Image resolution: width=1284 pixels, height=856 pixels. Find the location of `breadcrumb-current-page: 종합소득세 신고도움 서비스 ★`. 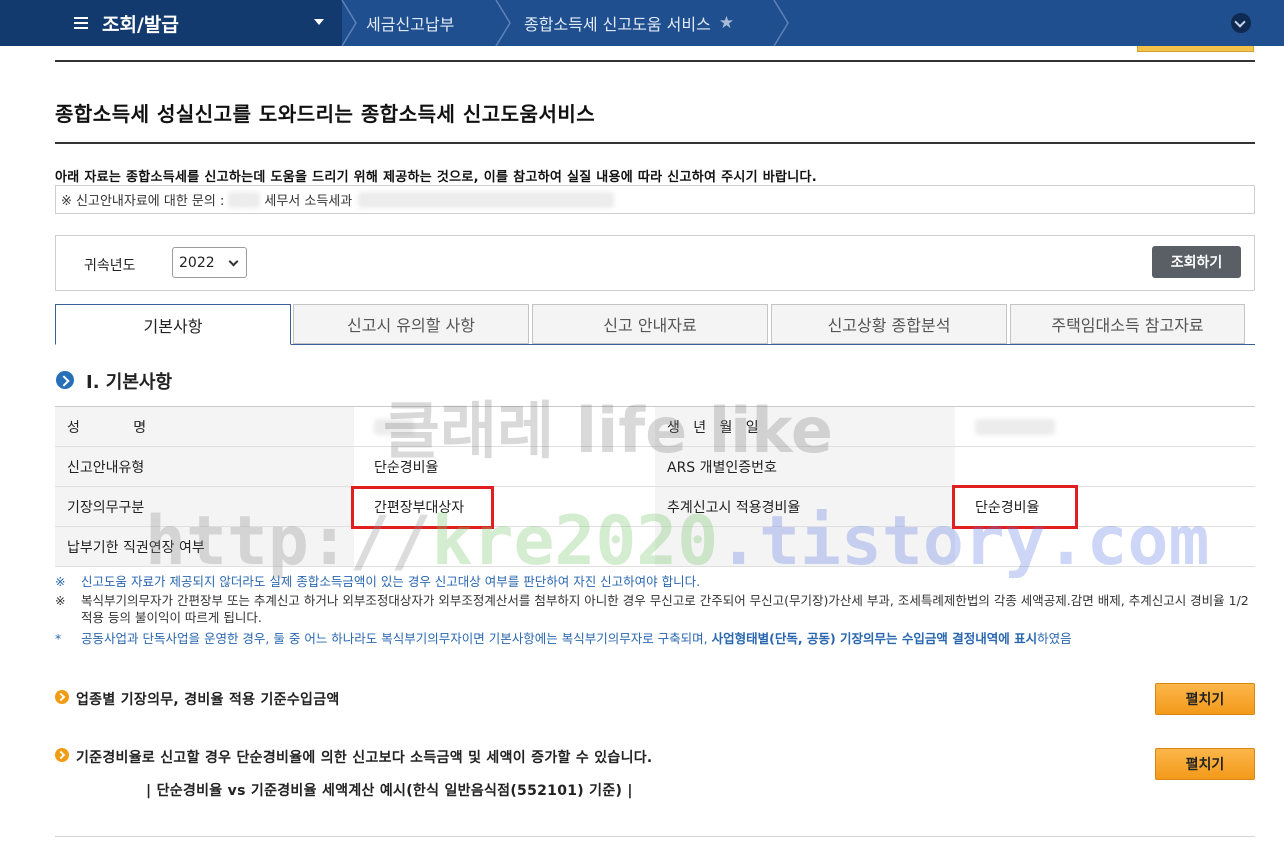

breadcrumb-current-page: 종합소득세 신고도움 서비스 ★ is located at coordinates (629, 23).